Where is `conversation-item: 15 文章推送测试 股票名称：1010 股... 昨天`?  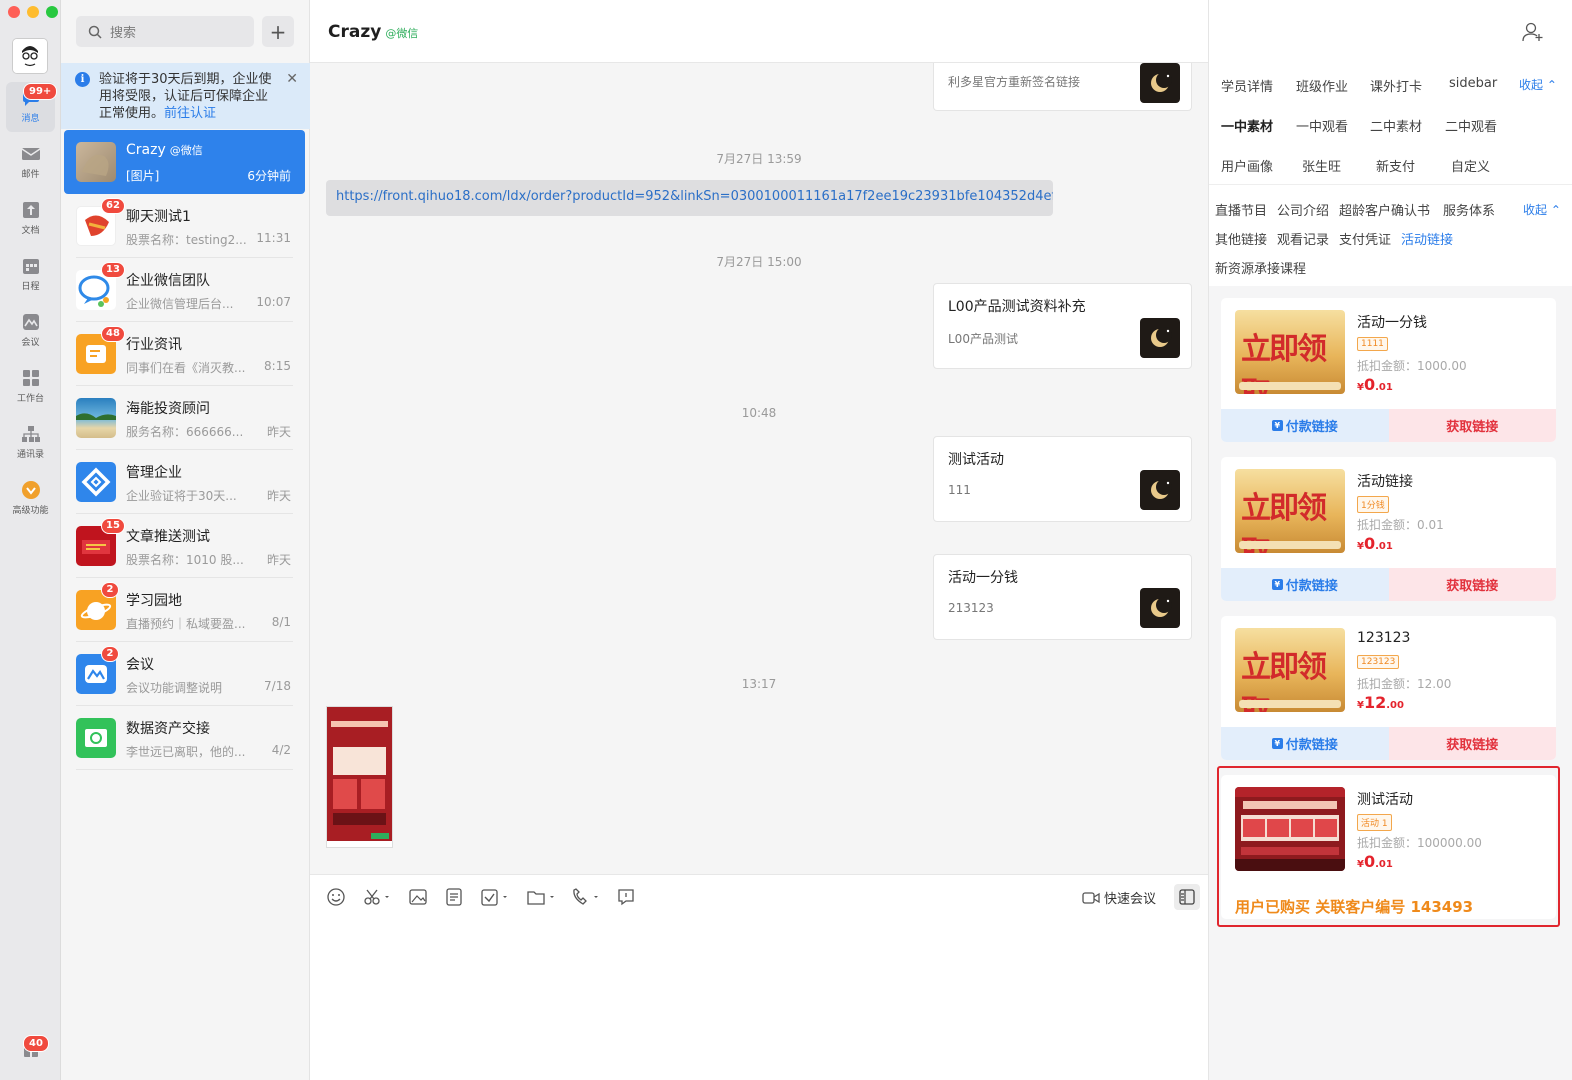
conversation-item: 15 文章推送测试 股票名称：1010 股... 昨天 is located at coordinates (184, 546).